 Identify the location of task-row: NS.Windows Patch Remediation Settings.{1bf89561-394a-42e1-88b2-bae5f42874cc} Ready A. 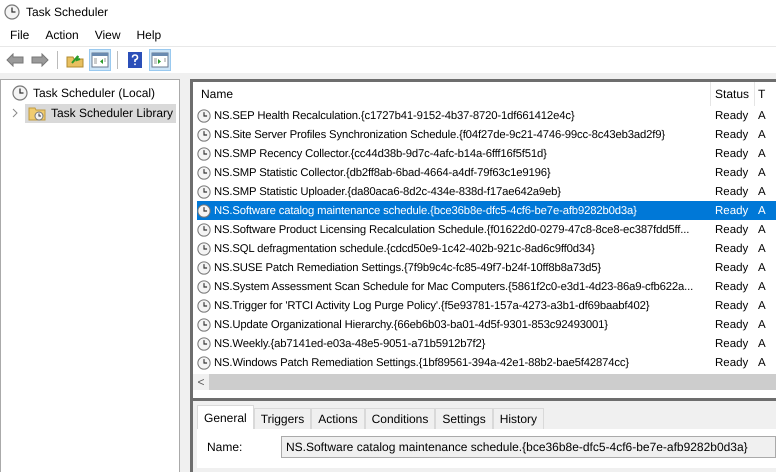
(486, 362).